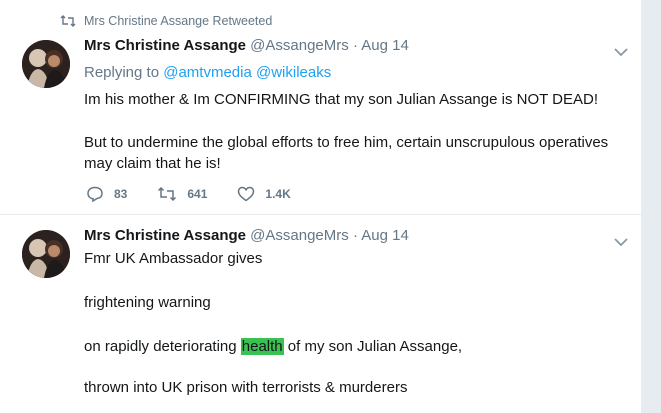  What do you see at coordinates (278, 194) in the screenshot?
I see `like-count: 1.4K` at bounding box center [278, 194].